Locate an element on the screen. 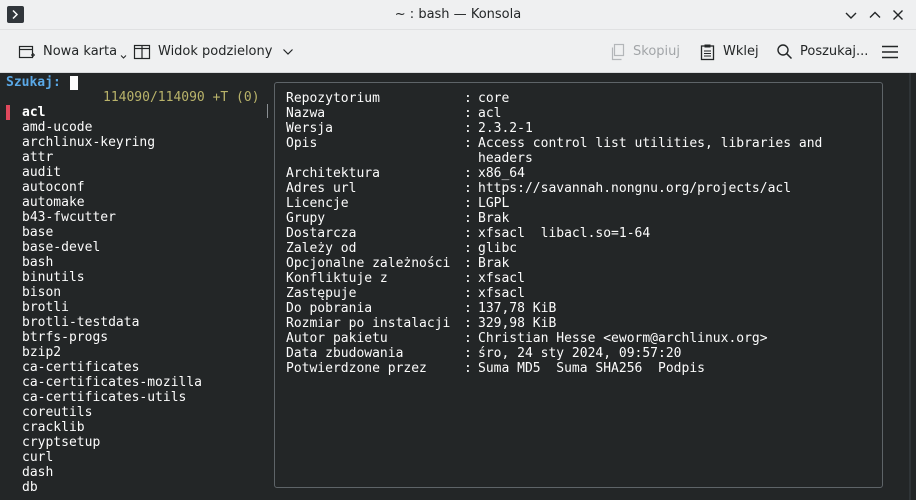 This screenshot has height=500, width=916. main-menu-button is located at coordinates (890, 52).